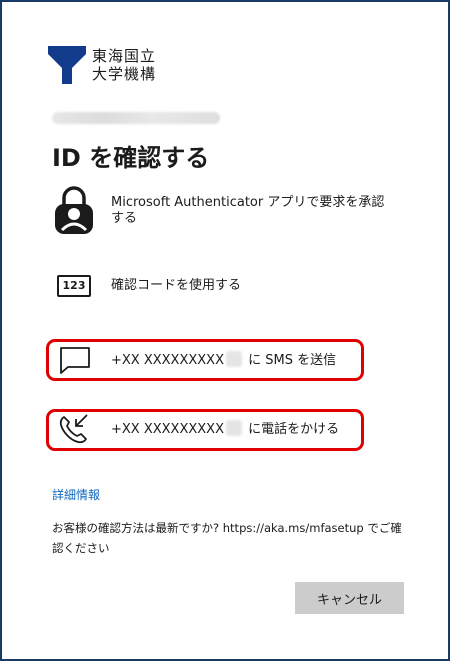  Describe the element at coordinates (294, 429) in the screenshot. I see `call-option-suffix: に電話をかける` at that location.